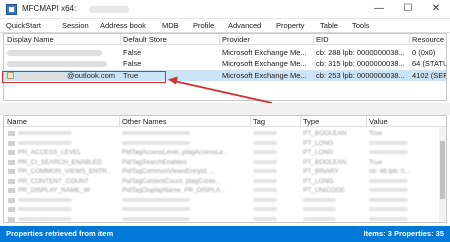 This screenshot has width=450, height=242. I want to click on property-row: PT_LONG, so click(225, 144).